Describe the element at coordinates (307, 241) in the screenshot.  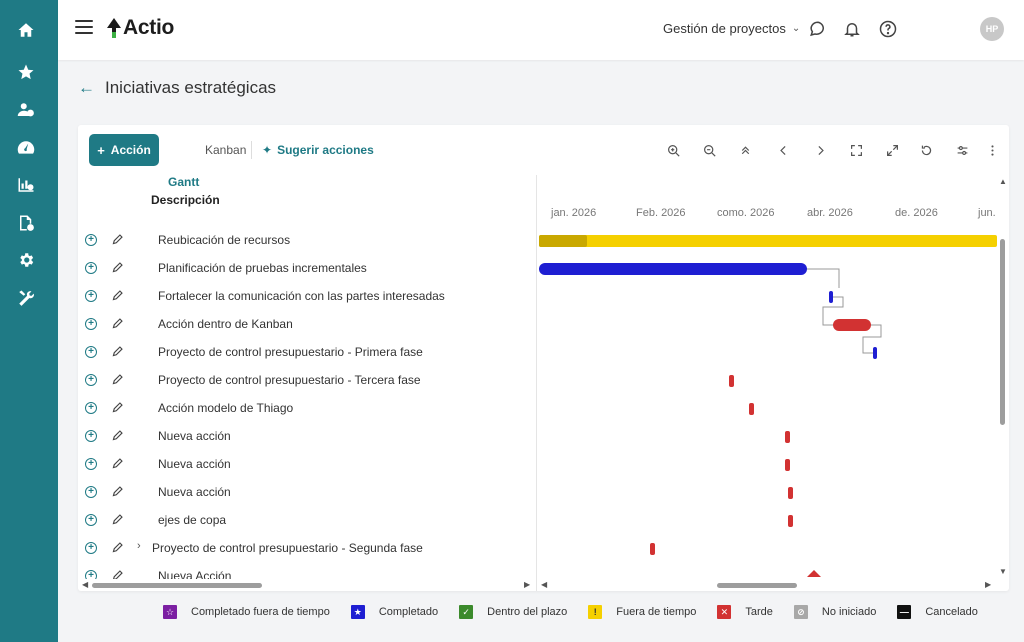
I see `table-row: + Reubicación de recursos` at that location.